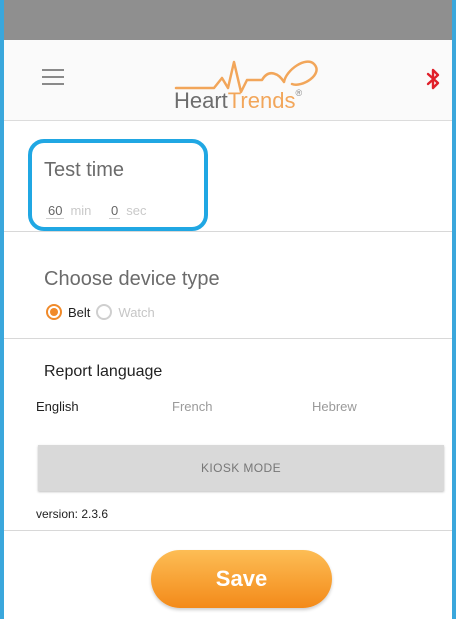 The height and width of the screenshot is (619, 456). I want to click on language-option-english: English, so click(57, 406).